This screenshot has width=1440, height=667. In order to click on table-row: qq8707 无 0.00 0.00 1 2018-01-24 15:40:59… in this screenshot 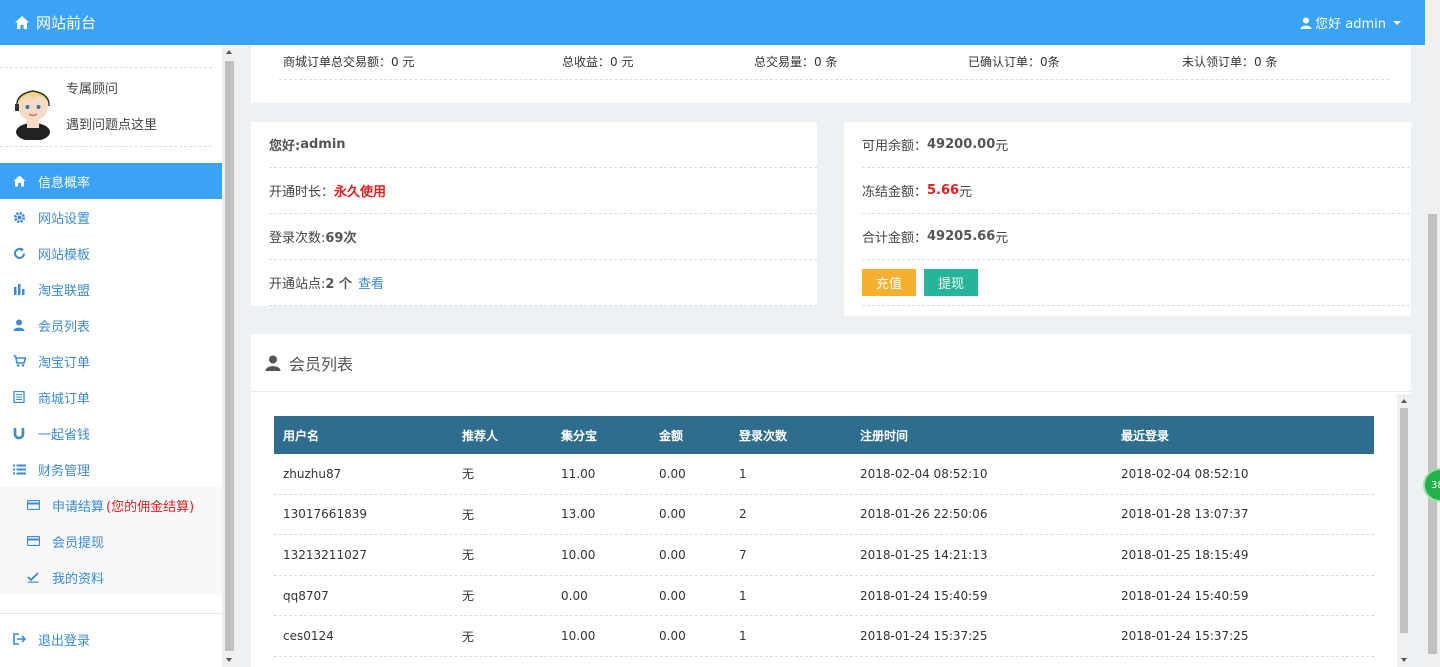, I will do `click(824, 596)`.